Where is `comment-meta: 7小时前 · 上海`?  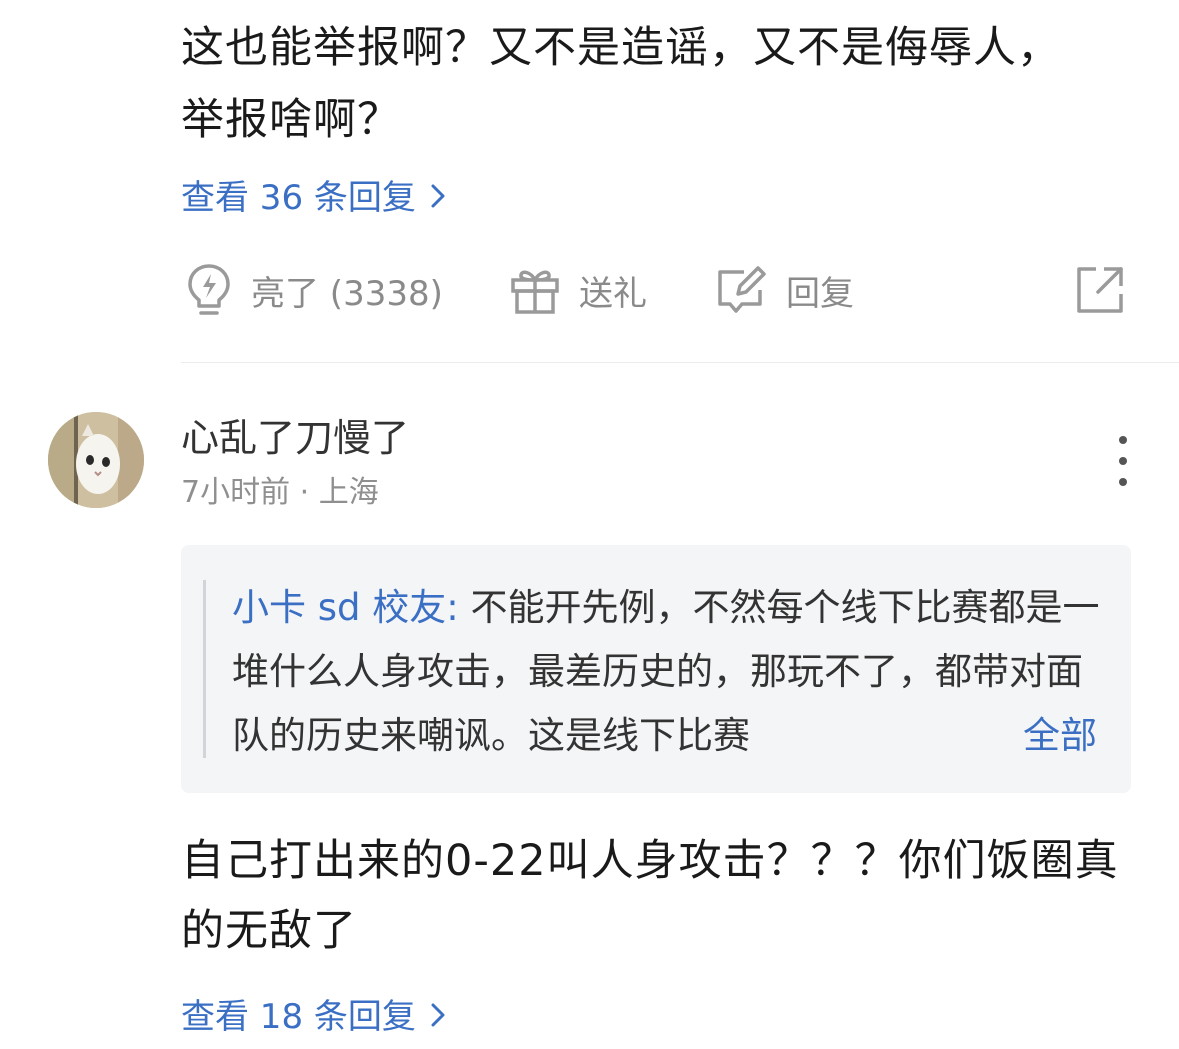 comment-meta: 7小时前 · 上海 is located at coordinates (280, 492).